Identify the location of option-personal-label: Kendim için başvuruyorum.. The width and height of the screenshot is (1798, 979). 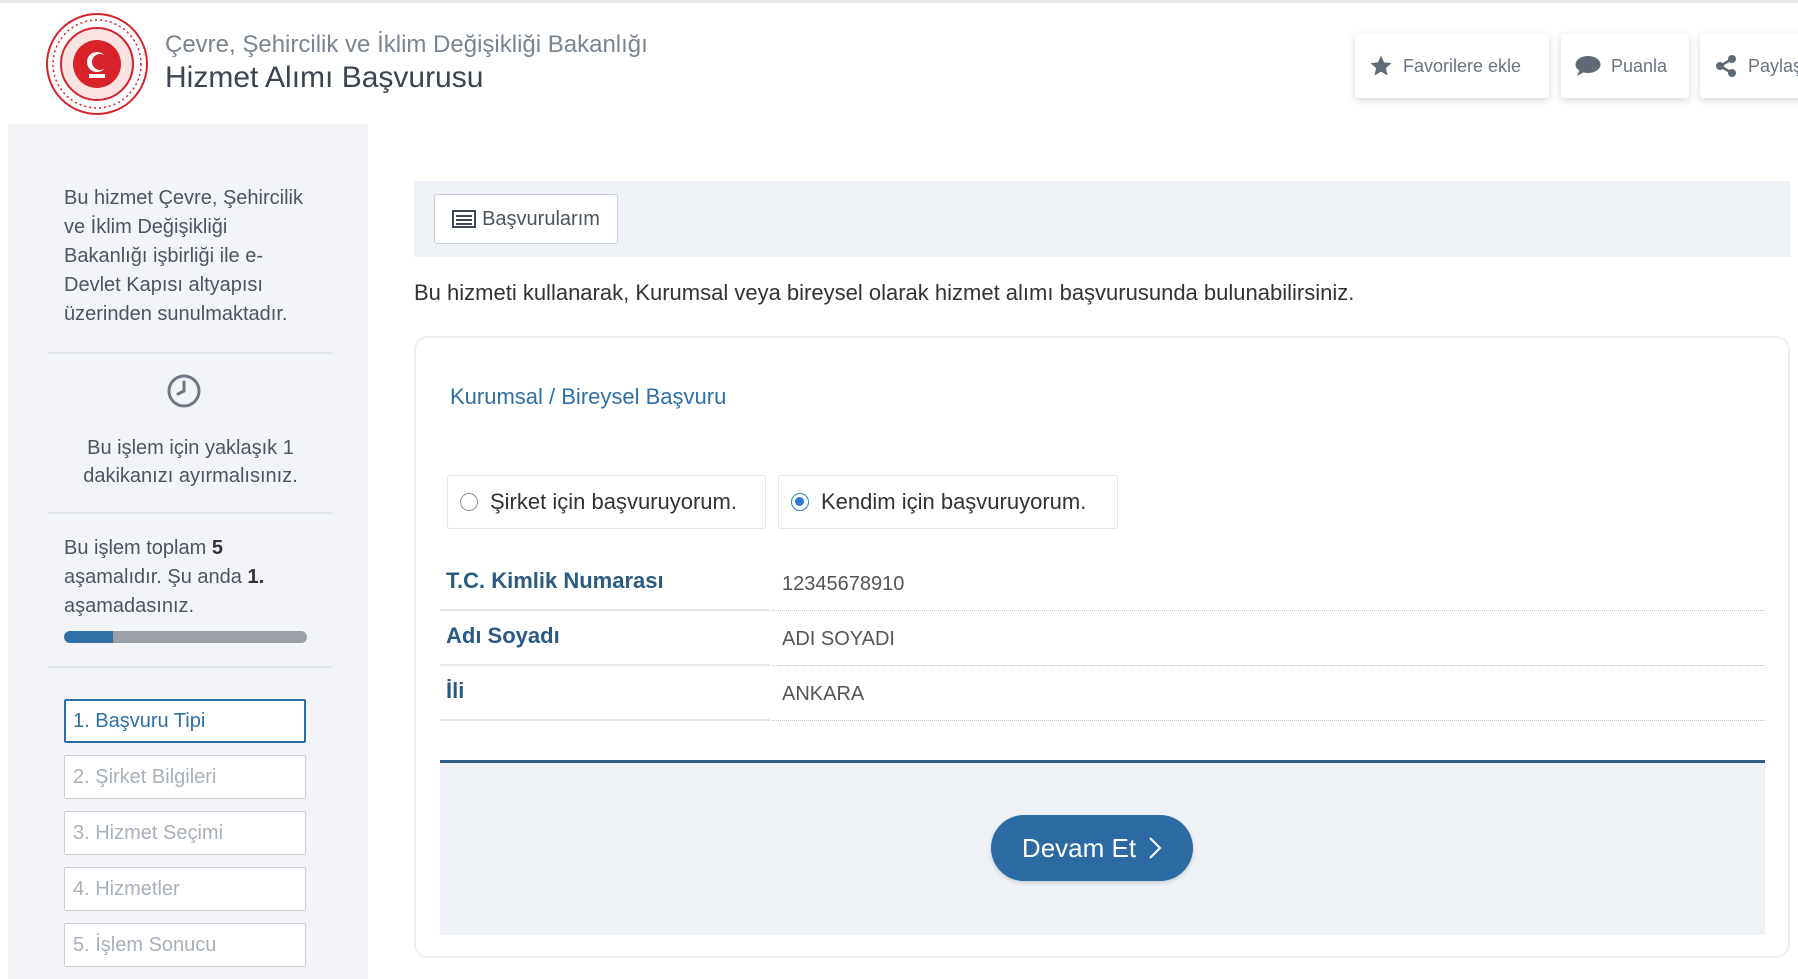
(954, 501).